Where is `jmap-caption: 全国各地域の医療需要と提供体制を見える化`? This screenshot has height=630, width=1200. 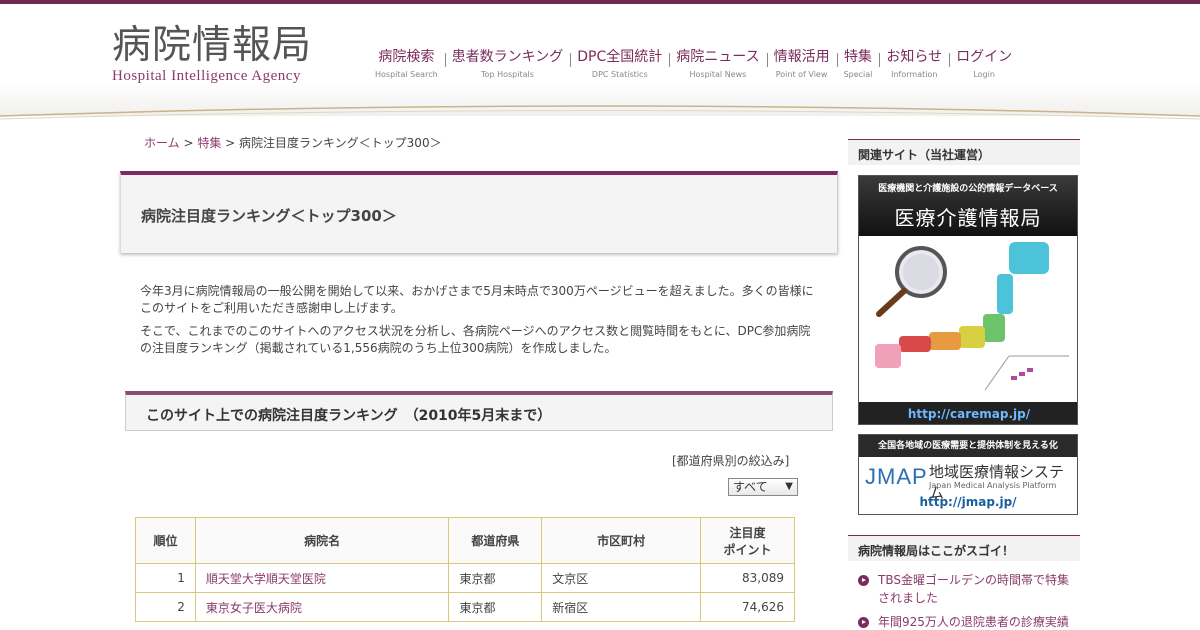
jmap-caption: 全国各地域の医療需要と提供体制を見える化 is located at coordinates (968, 446).